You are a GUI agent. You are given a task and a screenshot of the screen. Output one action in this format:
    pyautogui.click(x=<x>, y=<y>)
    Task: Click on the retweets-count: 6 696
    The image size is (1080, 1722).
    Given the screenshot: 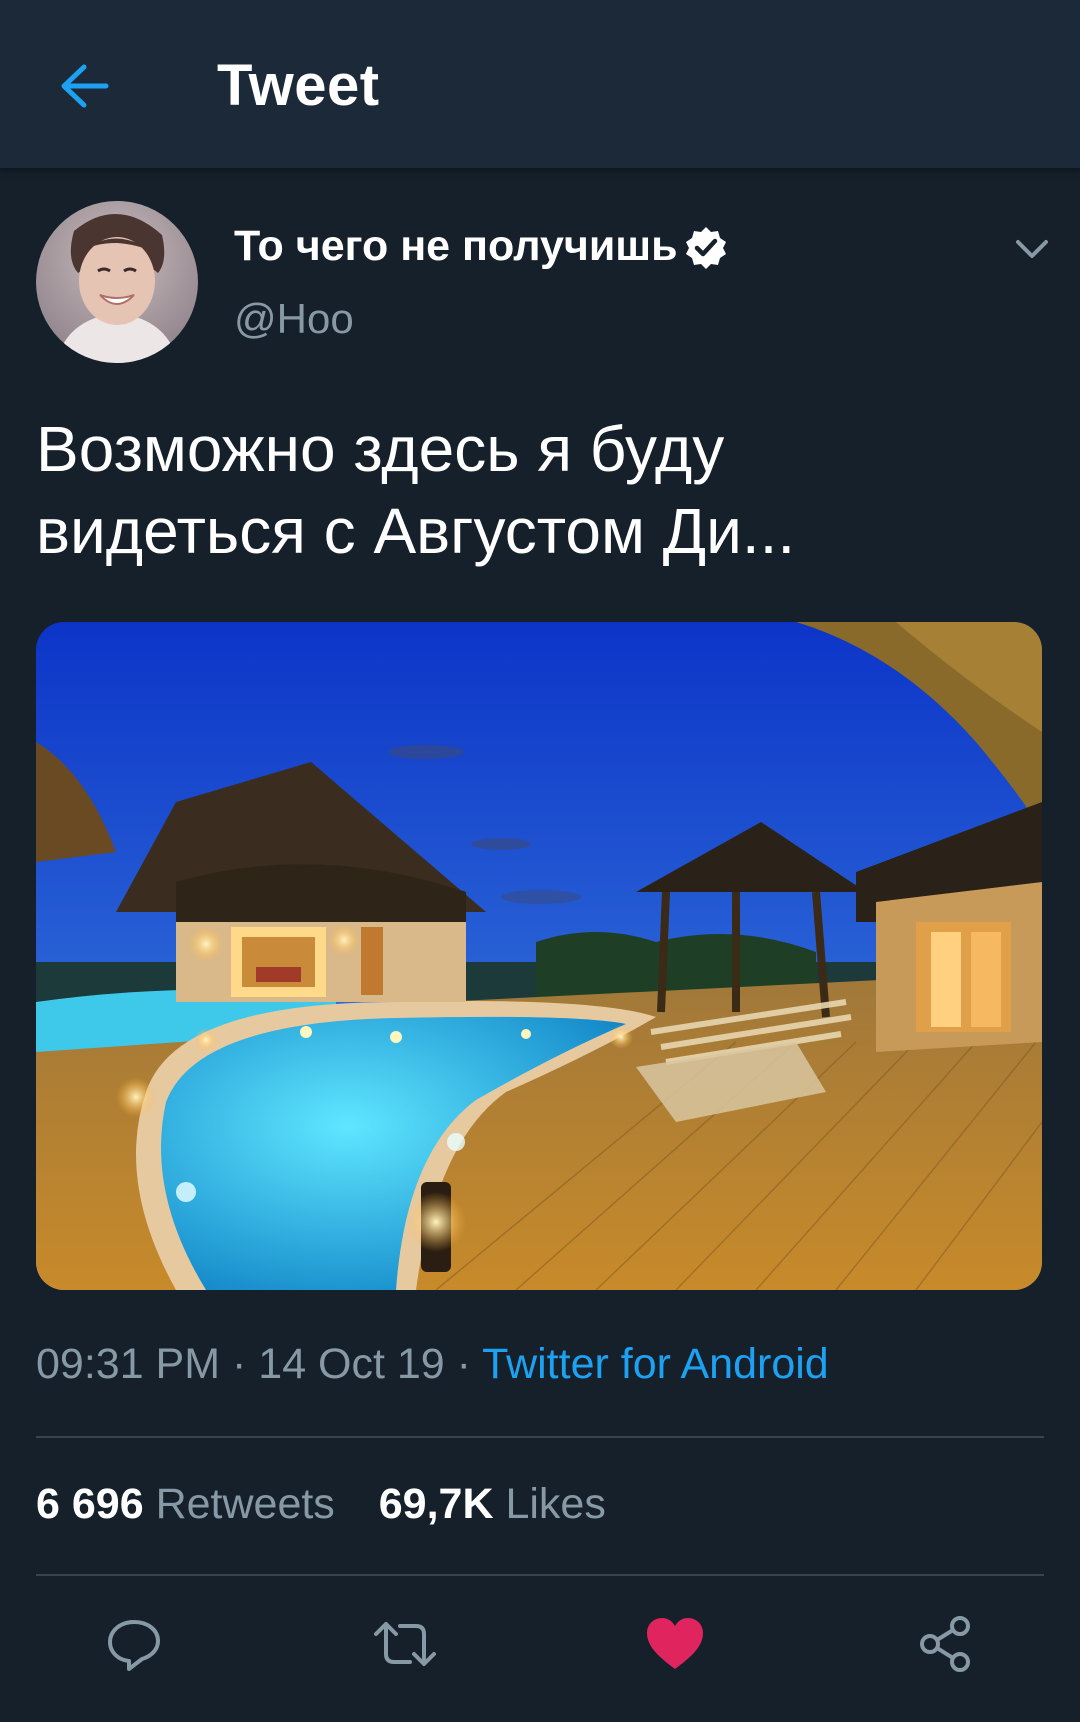 What is the action you would take?
    pyautogui.click(x=90, y=1504)
    